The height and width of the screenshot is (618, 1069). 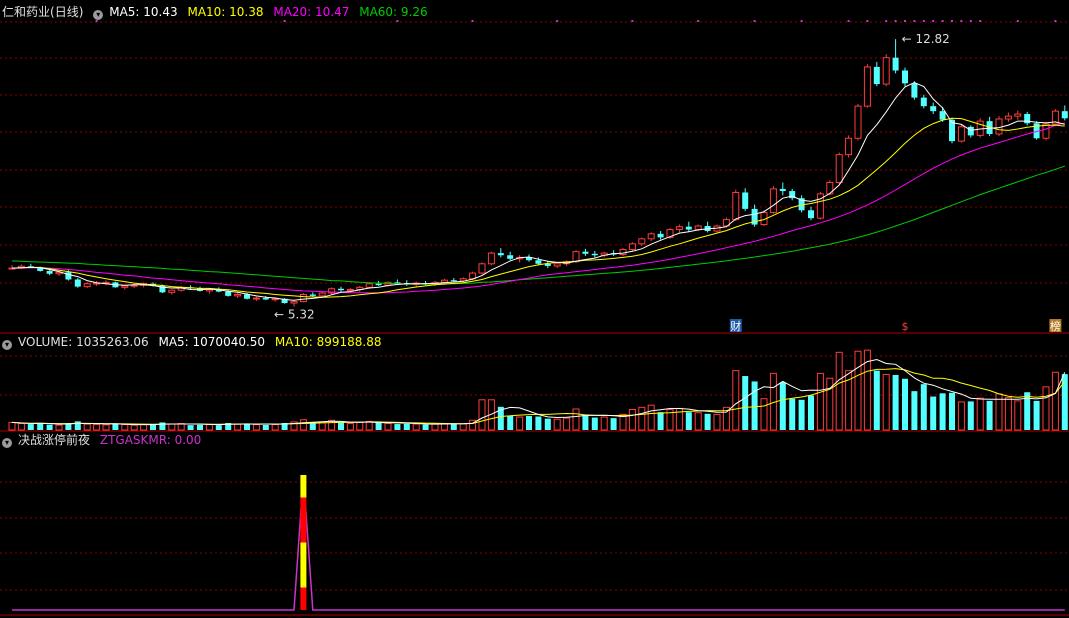 What do you see at coordinates (212, 342) in the screenshot?
I see `vol-ma5-label: MA5: 1070040.50` at bounding box center [212, 342].